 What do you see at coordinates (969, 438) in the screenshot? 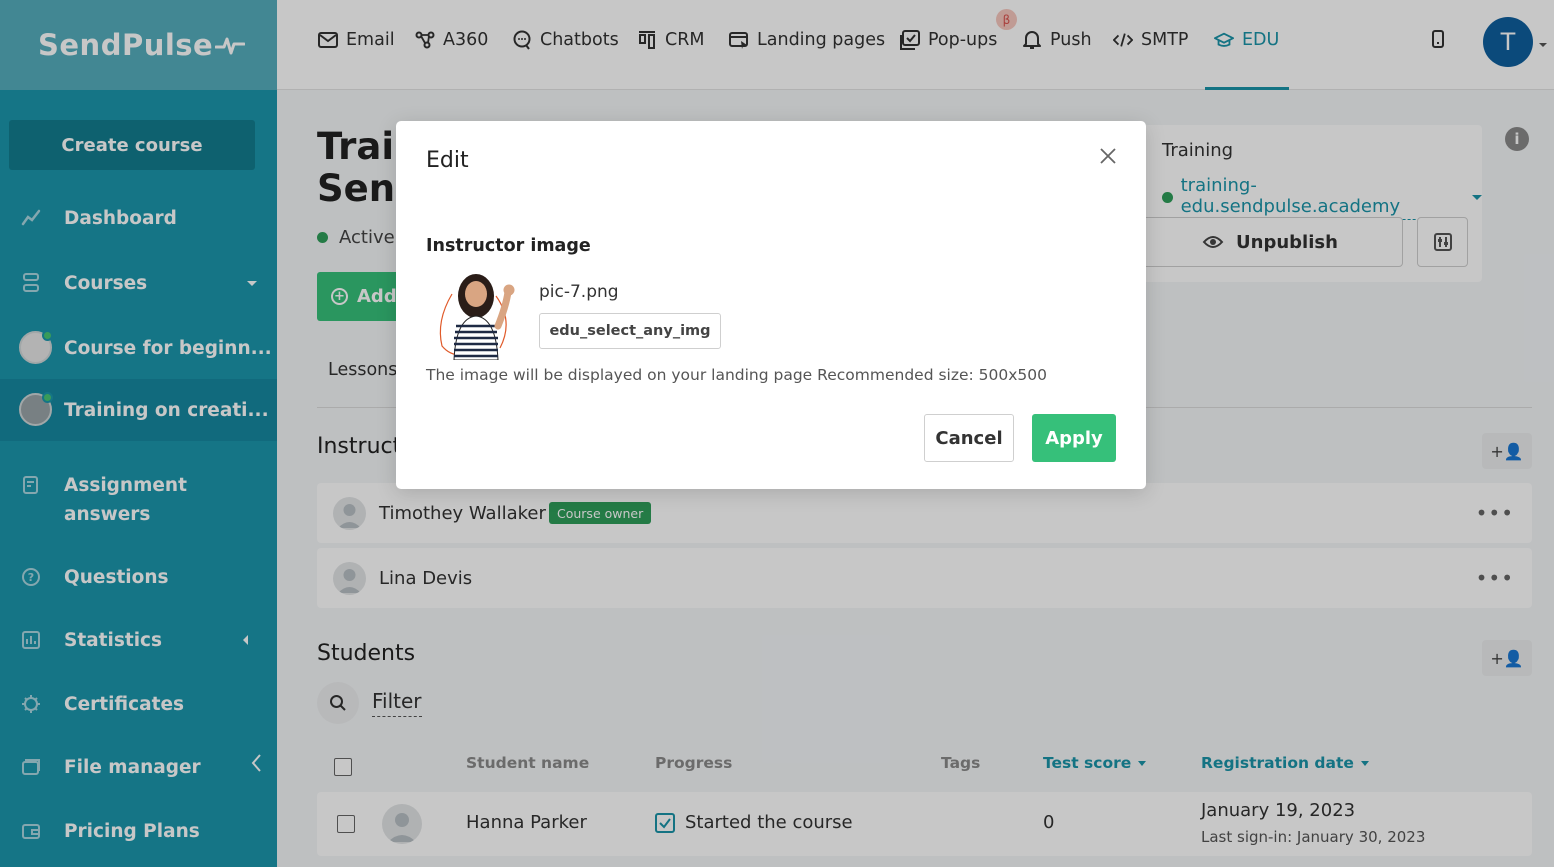
I see `cancel-button: Cancel` at bounding box center [969, 438].